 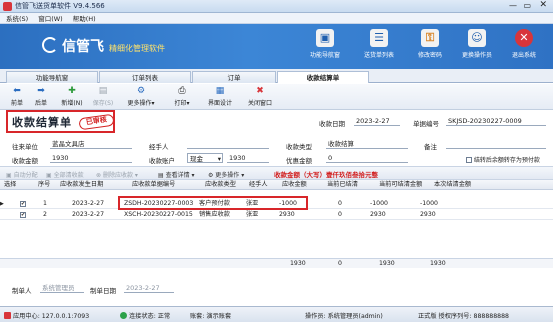 I want to click on window-titlebar: 信管飞送货单软件 V9.4.566 — ▭ ✕, so click(x=276, y=6).